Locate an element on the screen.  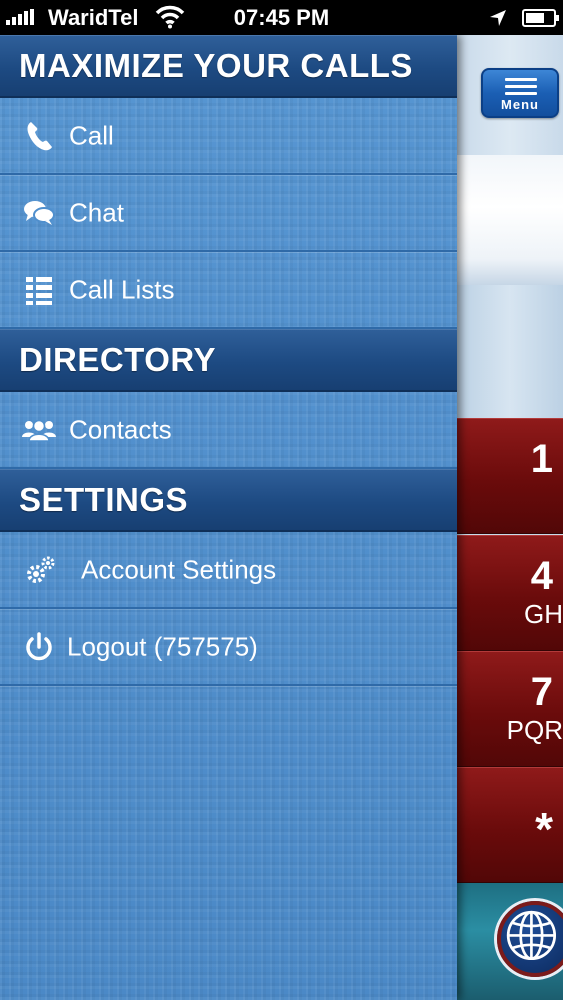
menu-item-label: Chat is located at coordinates (96, 212).